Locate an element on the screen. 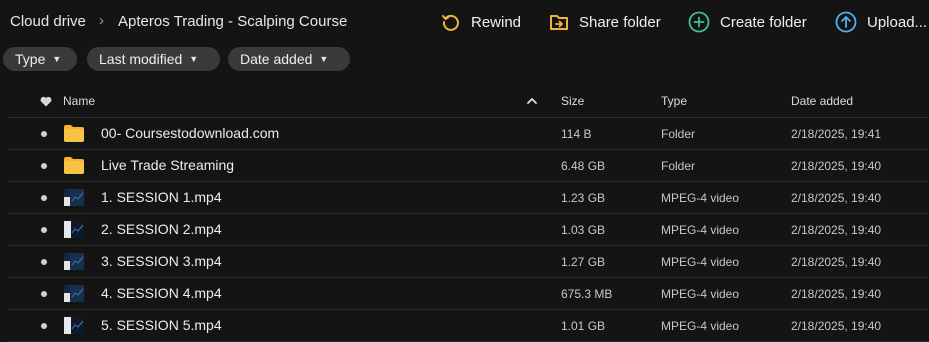 The height and width of the screenshot is (342, 929). file-size: 6.48 GB is located at coordinates (583, 166).